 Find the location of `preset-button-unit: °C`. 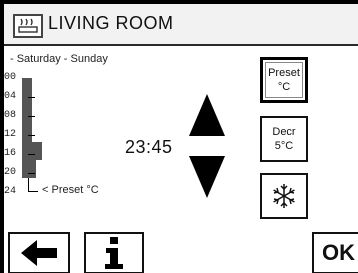

preset-button-unit: °C is located at coordinates (284, 87).